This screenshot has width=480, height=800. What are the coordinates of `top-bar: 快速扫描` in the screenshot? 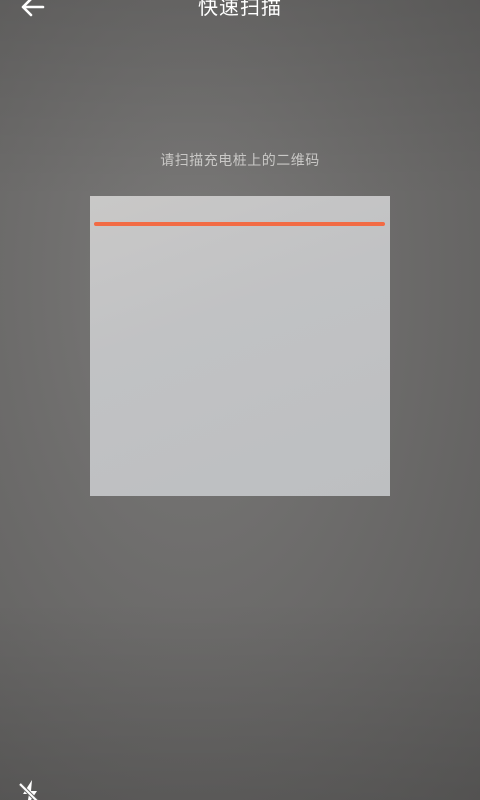 It's located at (240, 12).